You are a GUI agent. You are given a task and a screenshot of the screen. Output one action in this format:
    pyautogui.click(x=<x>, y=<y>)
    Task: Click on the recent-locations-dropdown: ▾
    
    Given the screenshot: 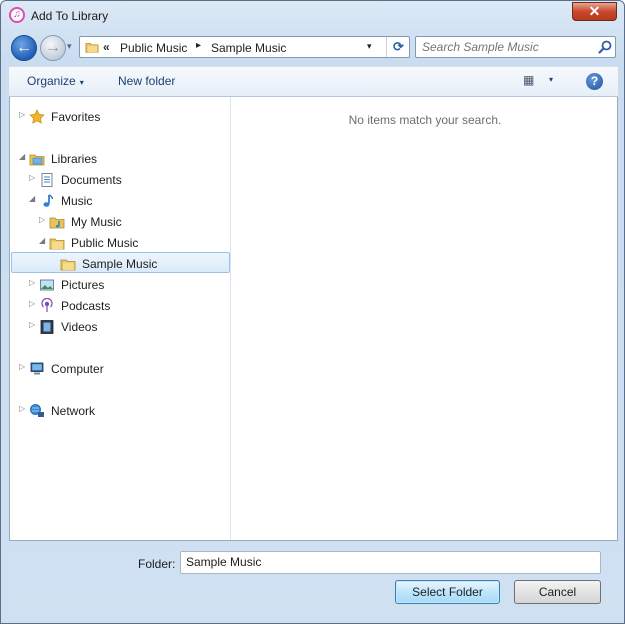 What is the action you would take?
    pyautogui.click(x=69, y=46)
    